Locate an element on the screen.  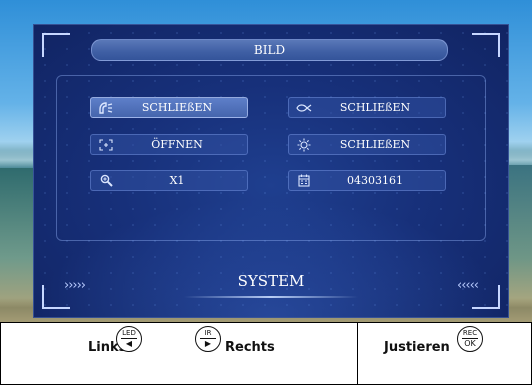
panel-title: BILD is located at coordinates (269, 50).